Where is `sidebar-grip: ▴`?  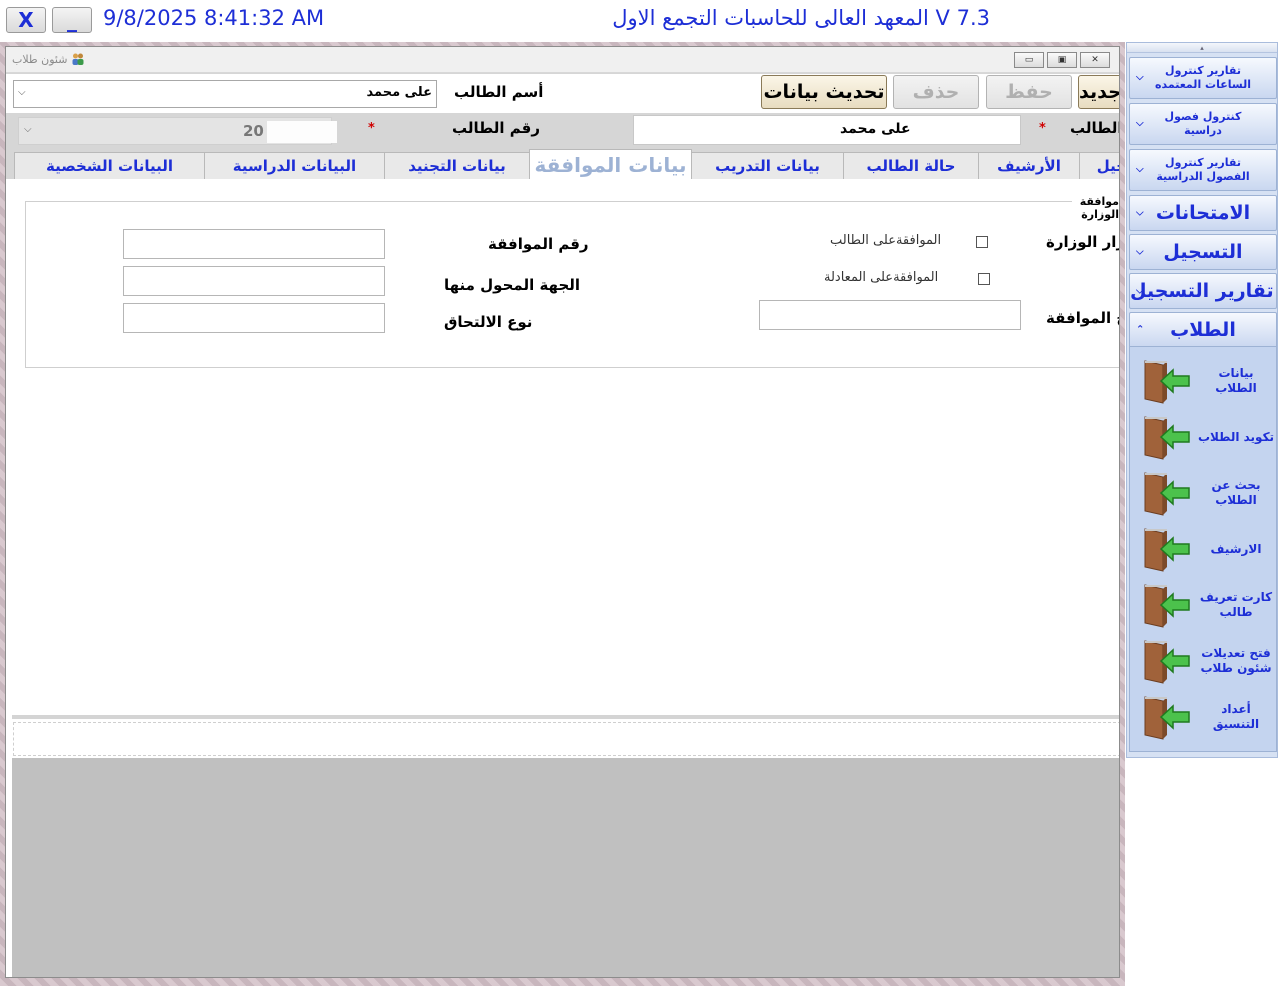 sidebar-grip: ▴ is located at coordinates (1202, 48).